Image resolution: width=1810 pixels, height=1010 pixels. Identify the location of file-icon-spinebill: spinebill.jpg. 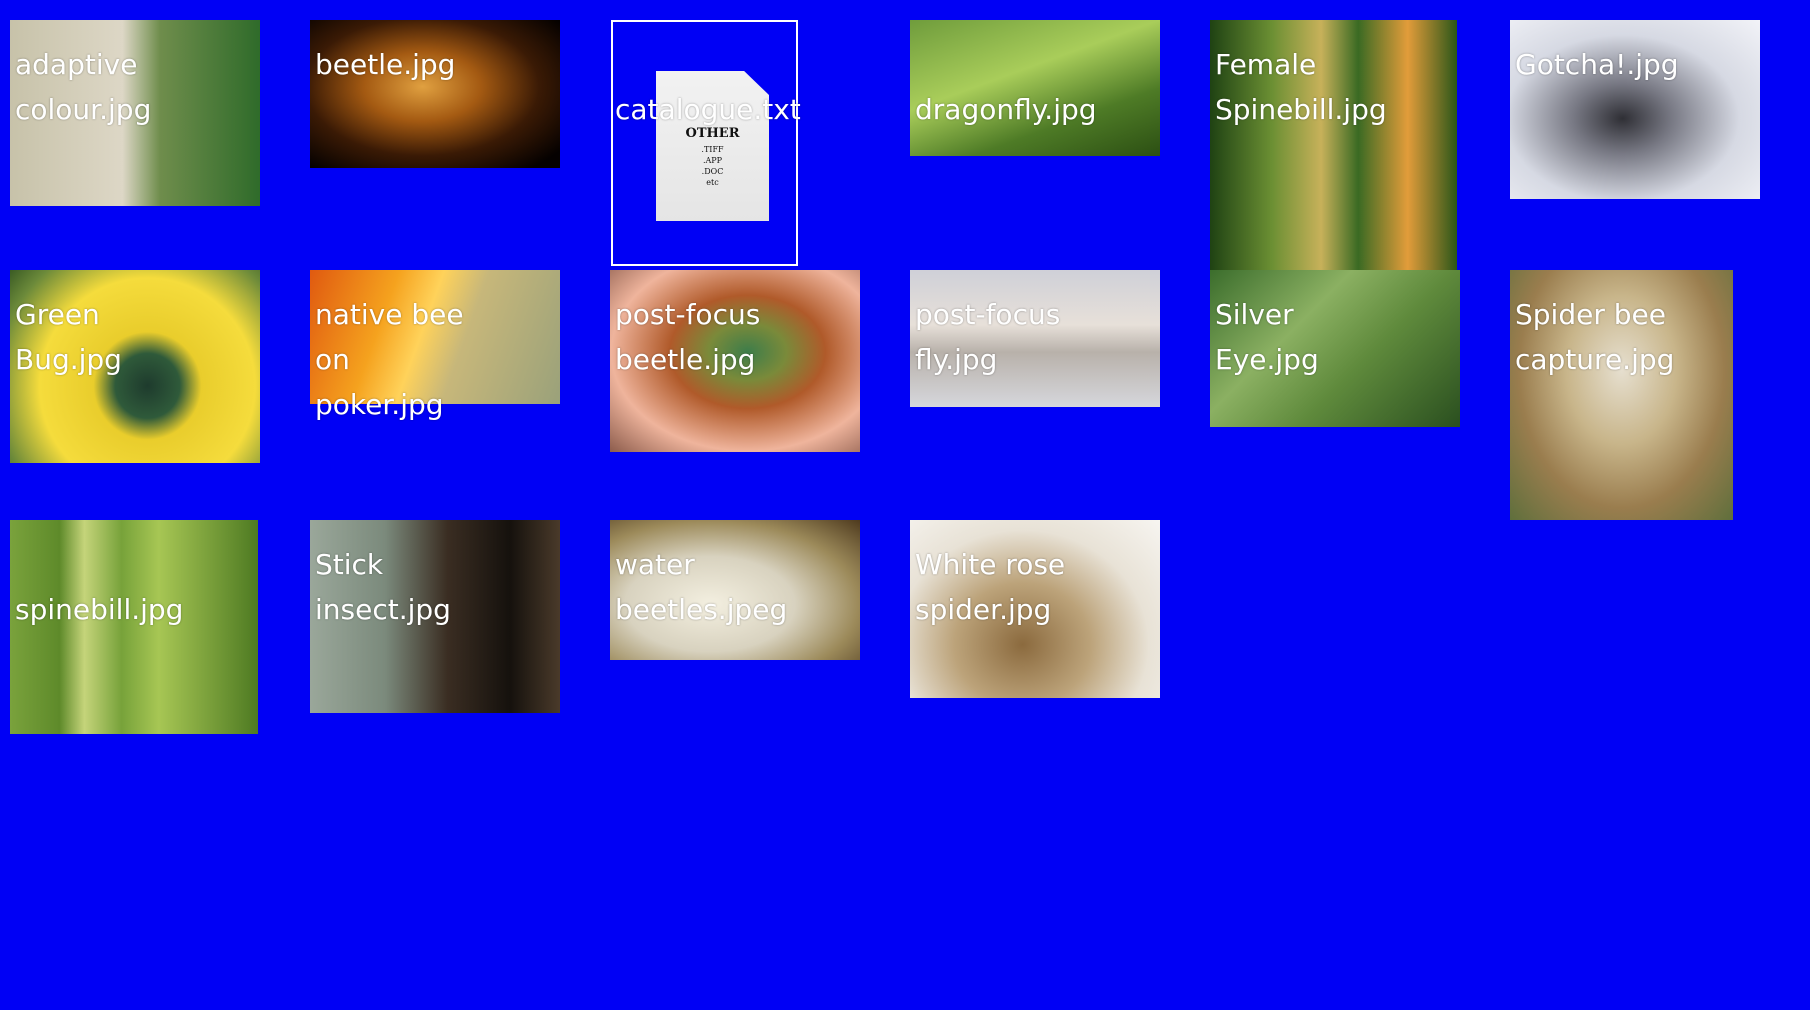
(134, 627).